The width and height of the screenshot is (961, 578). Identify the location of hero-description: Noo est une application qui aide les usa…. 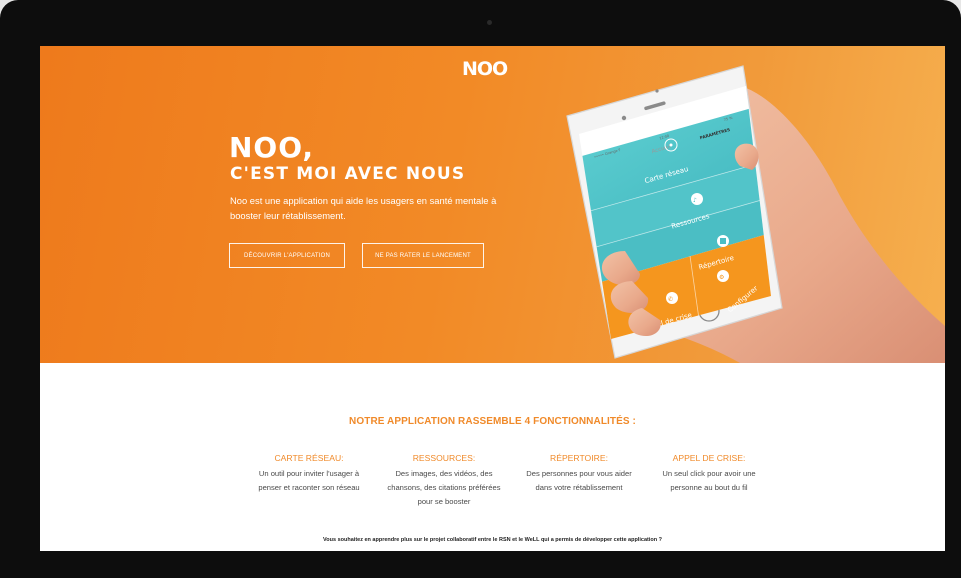
(363, 208).